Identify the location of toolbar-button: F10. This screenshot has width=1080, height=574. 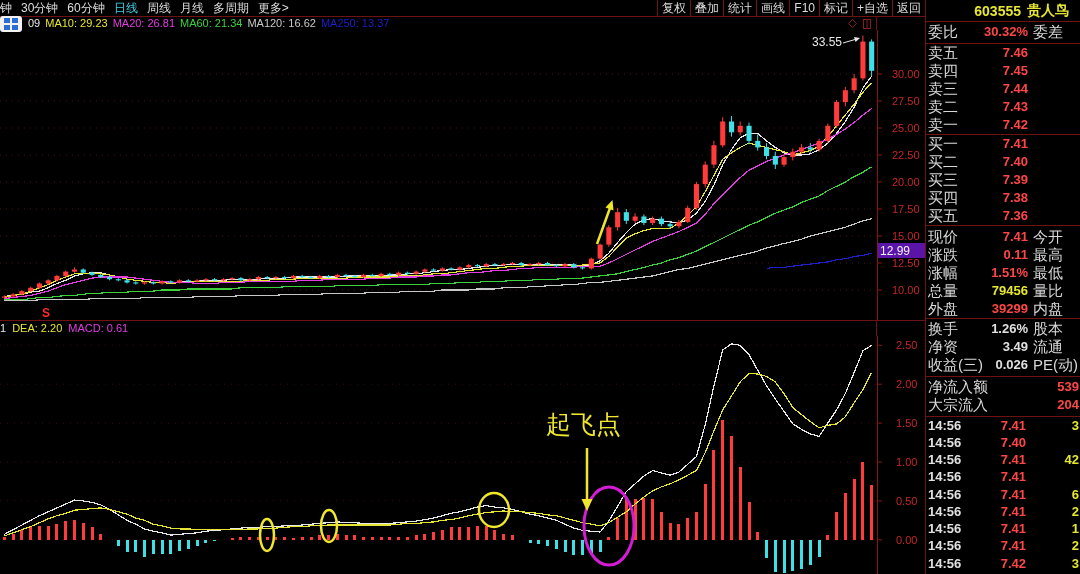
(804, 8).